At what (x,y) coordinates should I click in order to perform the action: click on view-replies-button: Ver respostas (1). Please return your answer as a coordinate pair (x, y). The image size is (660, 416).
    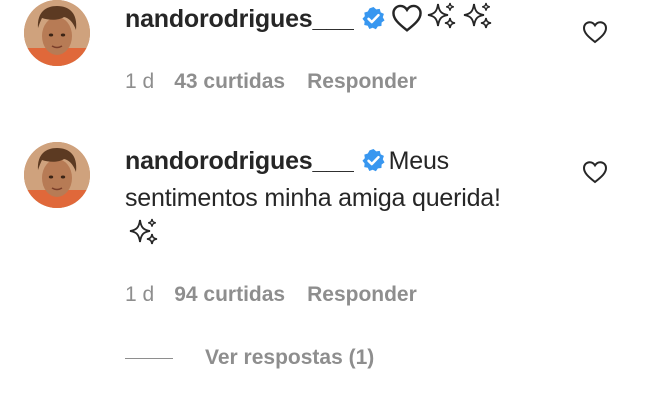
    Looking at the image, I should click on (249, 358).